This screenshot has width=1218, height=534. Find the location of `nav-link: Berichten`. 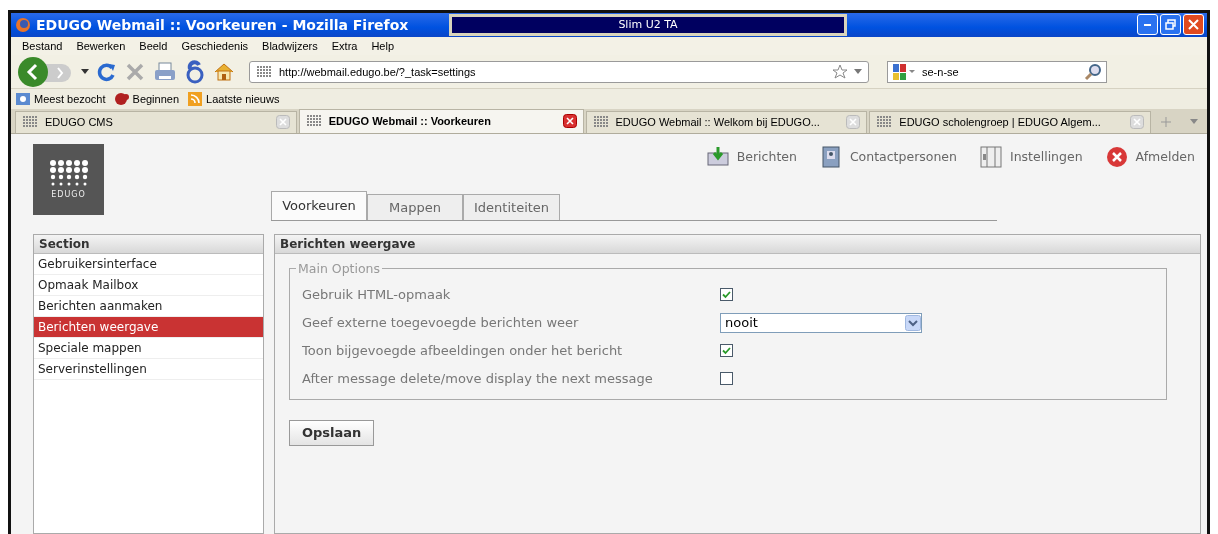

nav-link: Berichten is located at coordinates (751, 157).